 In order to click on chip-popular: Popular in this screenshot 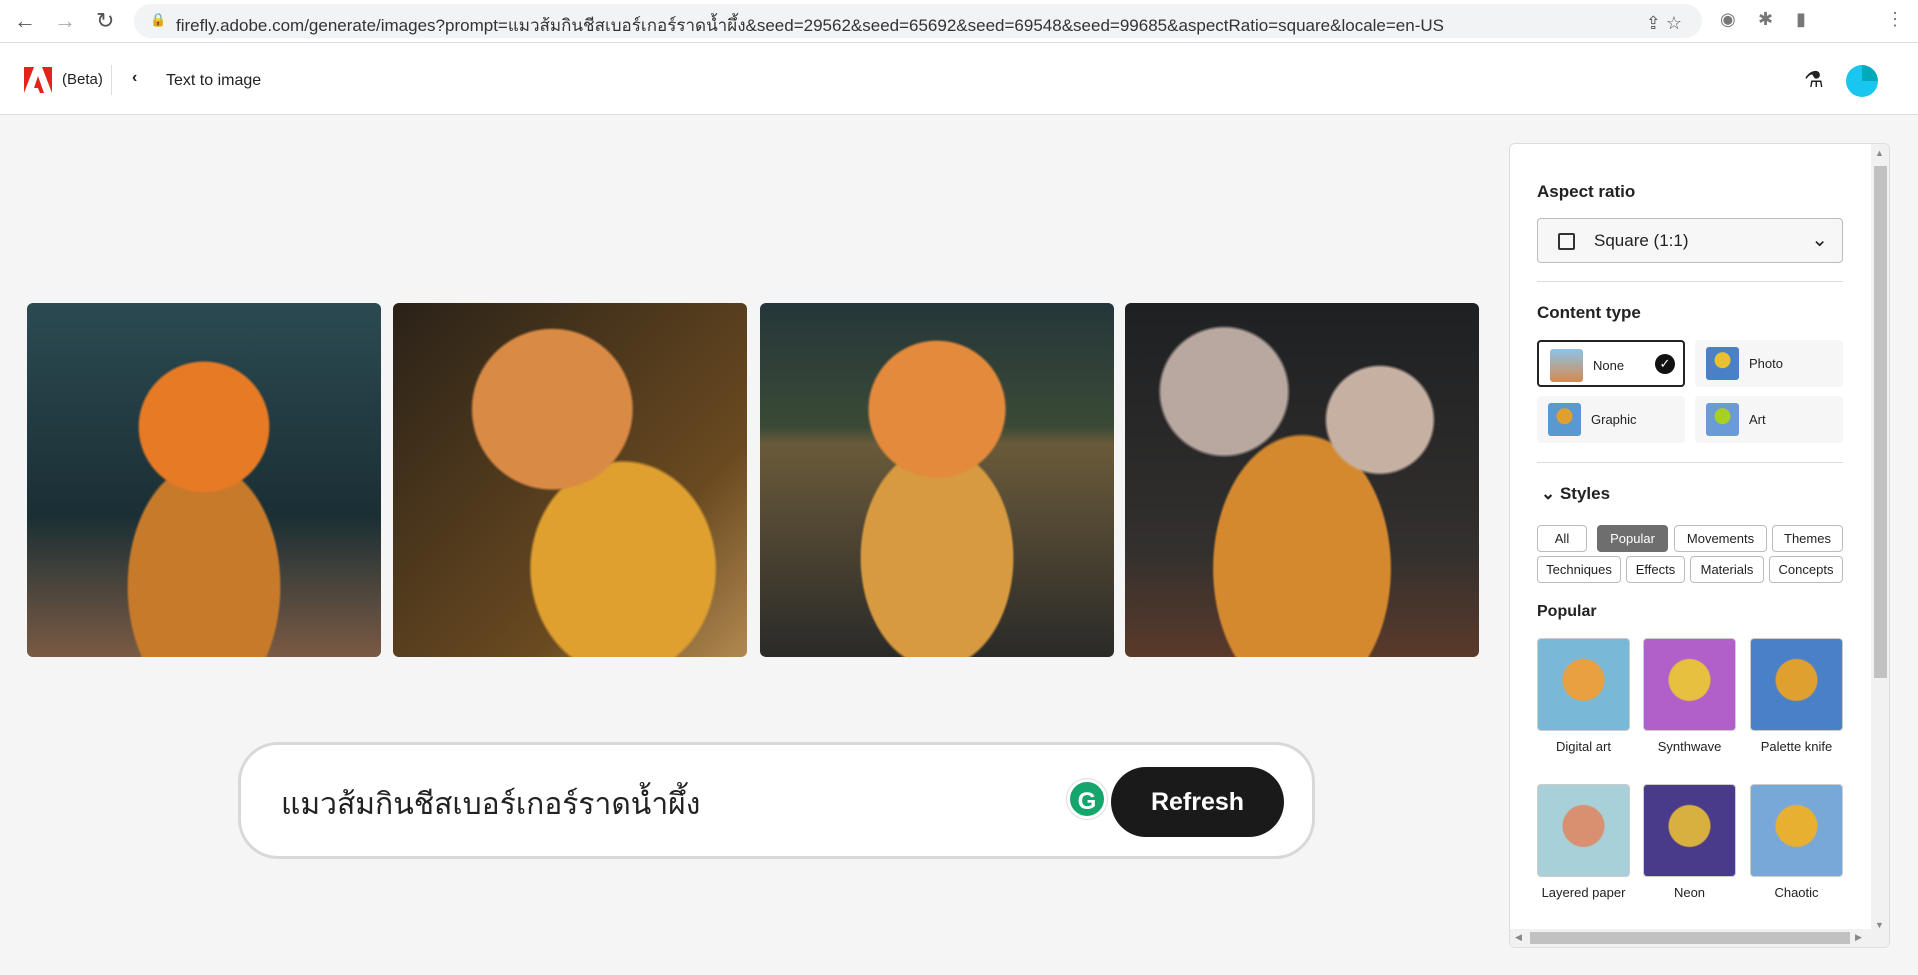, I will do `click(1632, 538)`.